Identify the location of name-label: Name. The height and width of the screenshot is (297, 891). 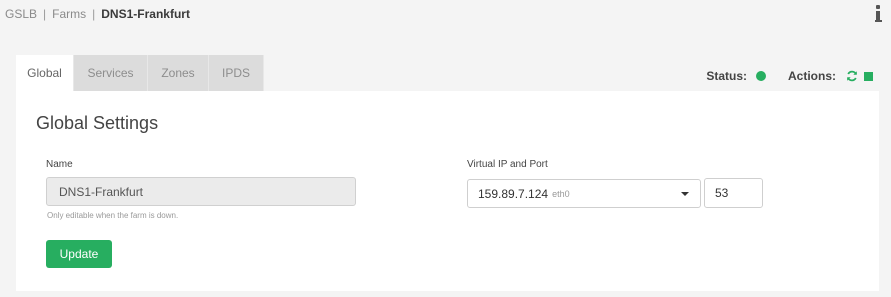
(59, 164).